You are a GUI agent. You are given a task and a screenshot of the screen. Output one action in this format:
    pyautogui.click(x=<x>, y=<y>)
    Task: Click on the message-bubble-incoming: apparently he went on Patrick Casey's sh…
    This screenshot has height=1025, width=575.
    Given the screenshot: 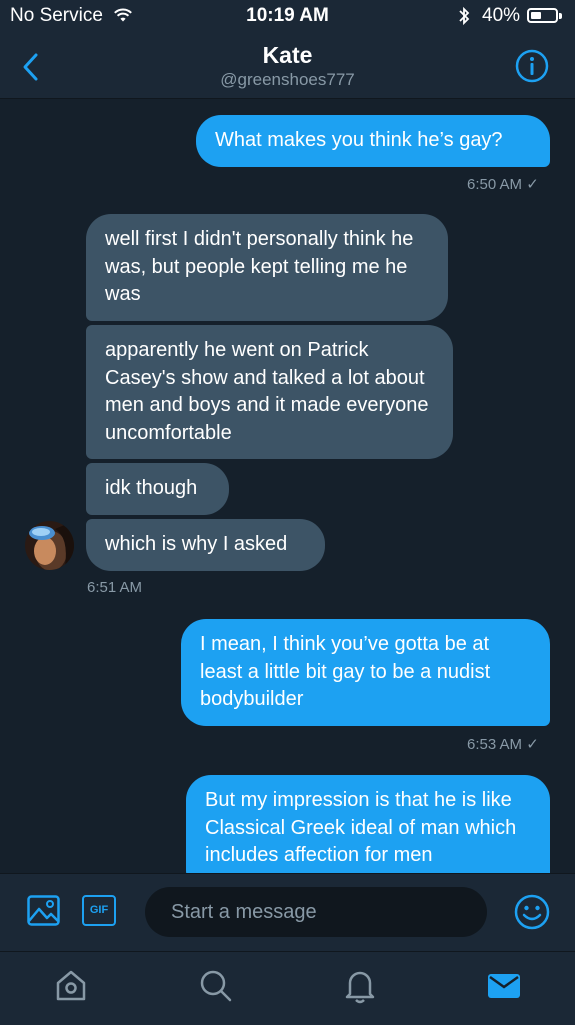 What is the action you would take?
    pyautogui.click(x=269, y=392)
    